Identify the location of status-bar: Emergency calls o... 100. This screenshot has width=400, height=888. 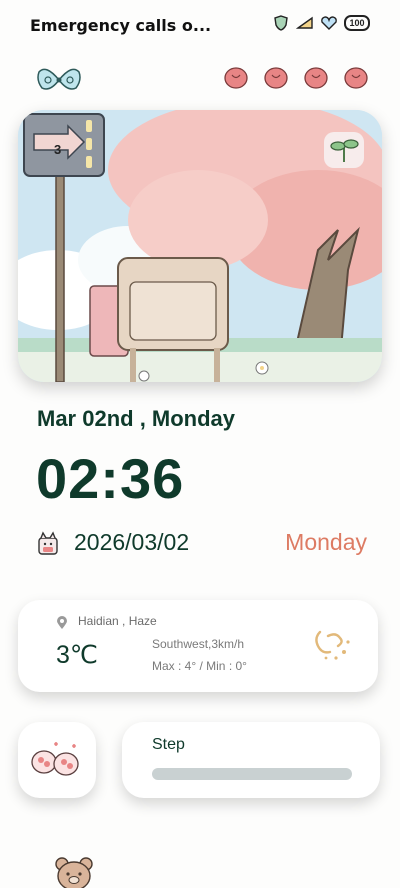
(200, 24).